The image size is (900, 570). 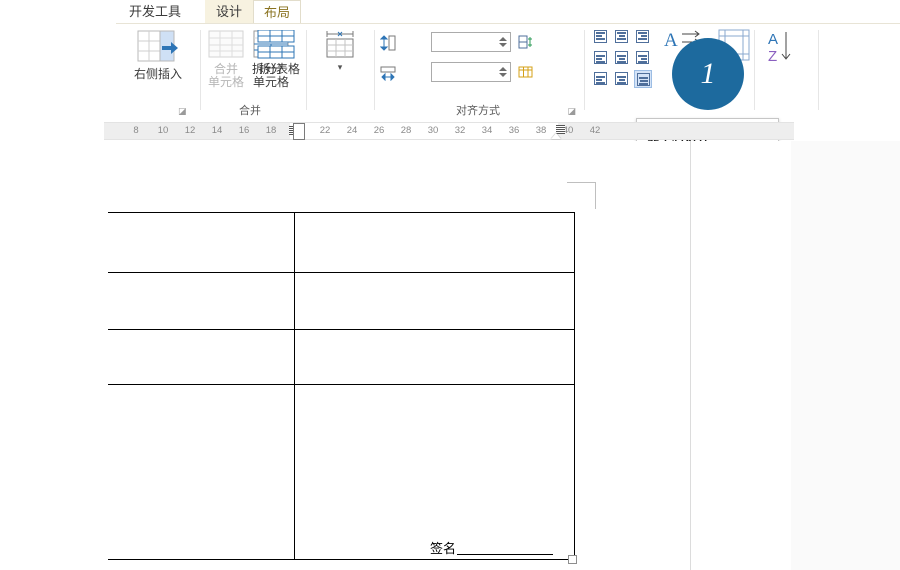 What do you see at coordinates (526, 44) in the screenshot?
I see `distribute-rows-icon` at bounding box center [526, 44].